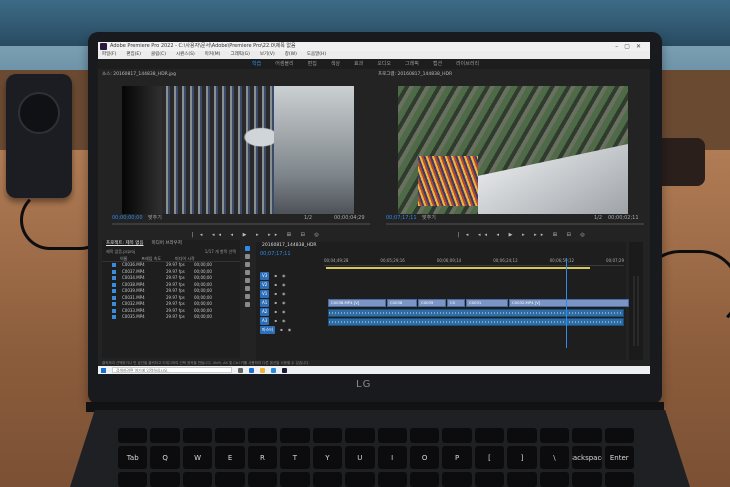 The height and width of the screenshot is (487, 730). Describe the element at coordinates (487, 303) in the screenshot. I see `video-clip: C0031` at that location.